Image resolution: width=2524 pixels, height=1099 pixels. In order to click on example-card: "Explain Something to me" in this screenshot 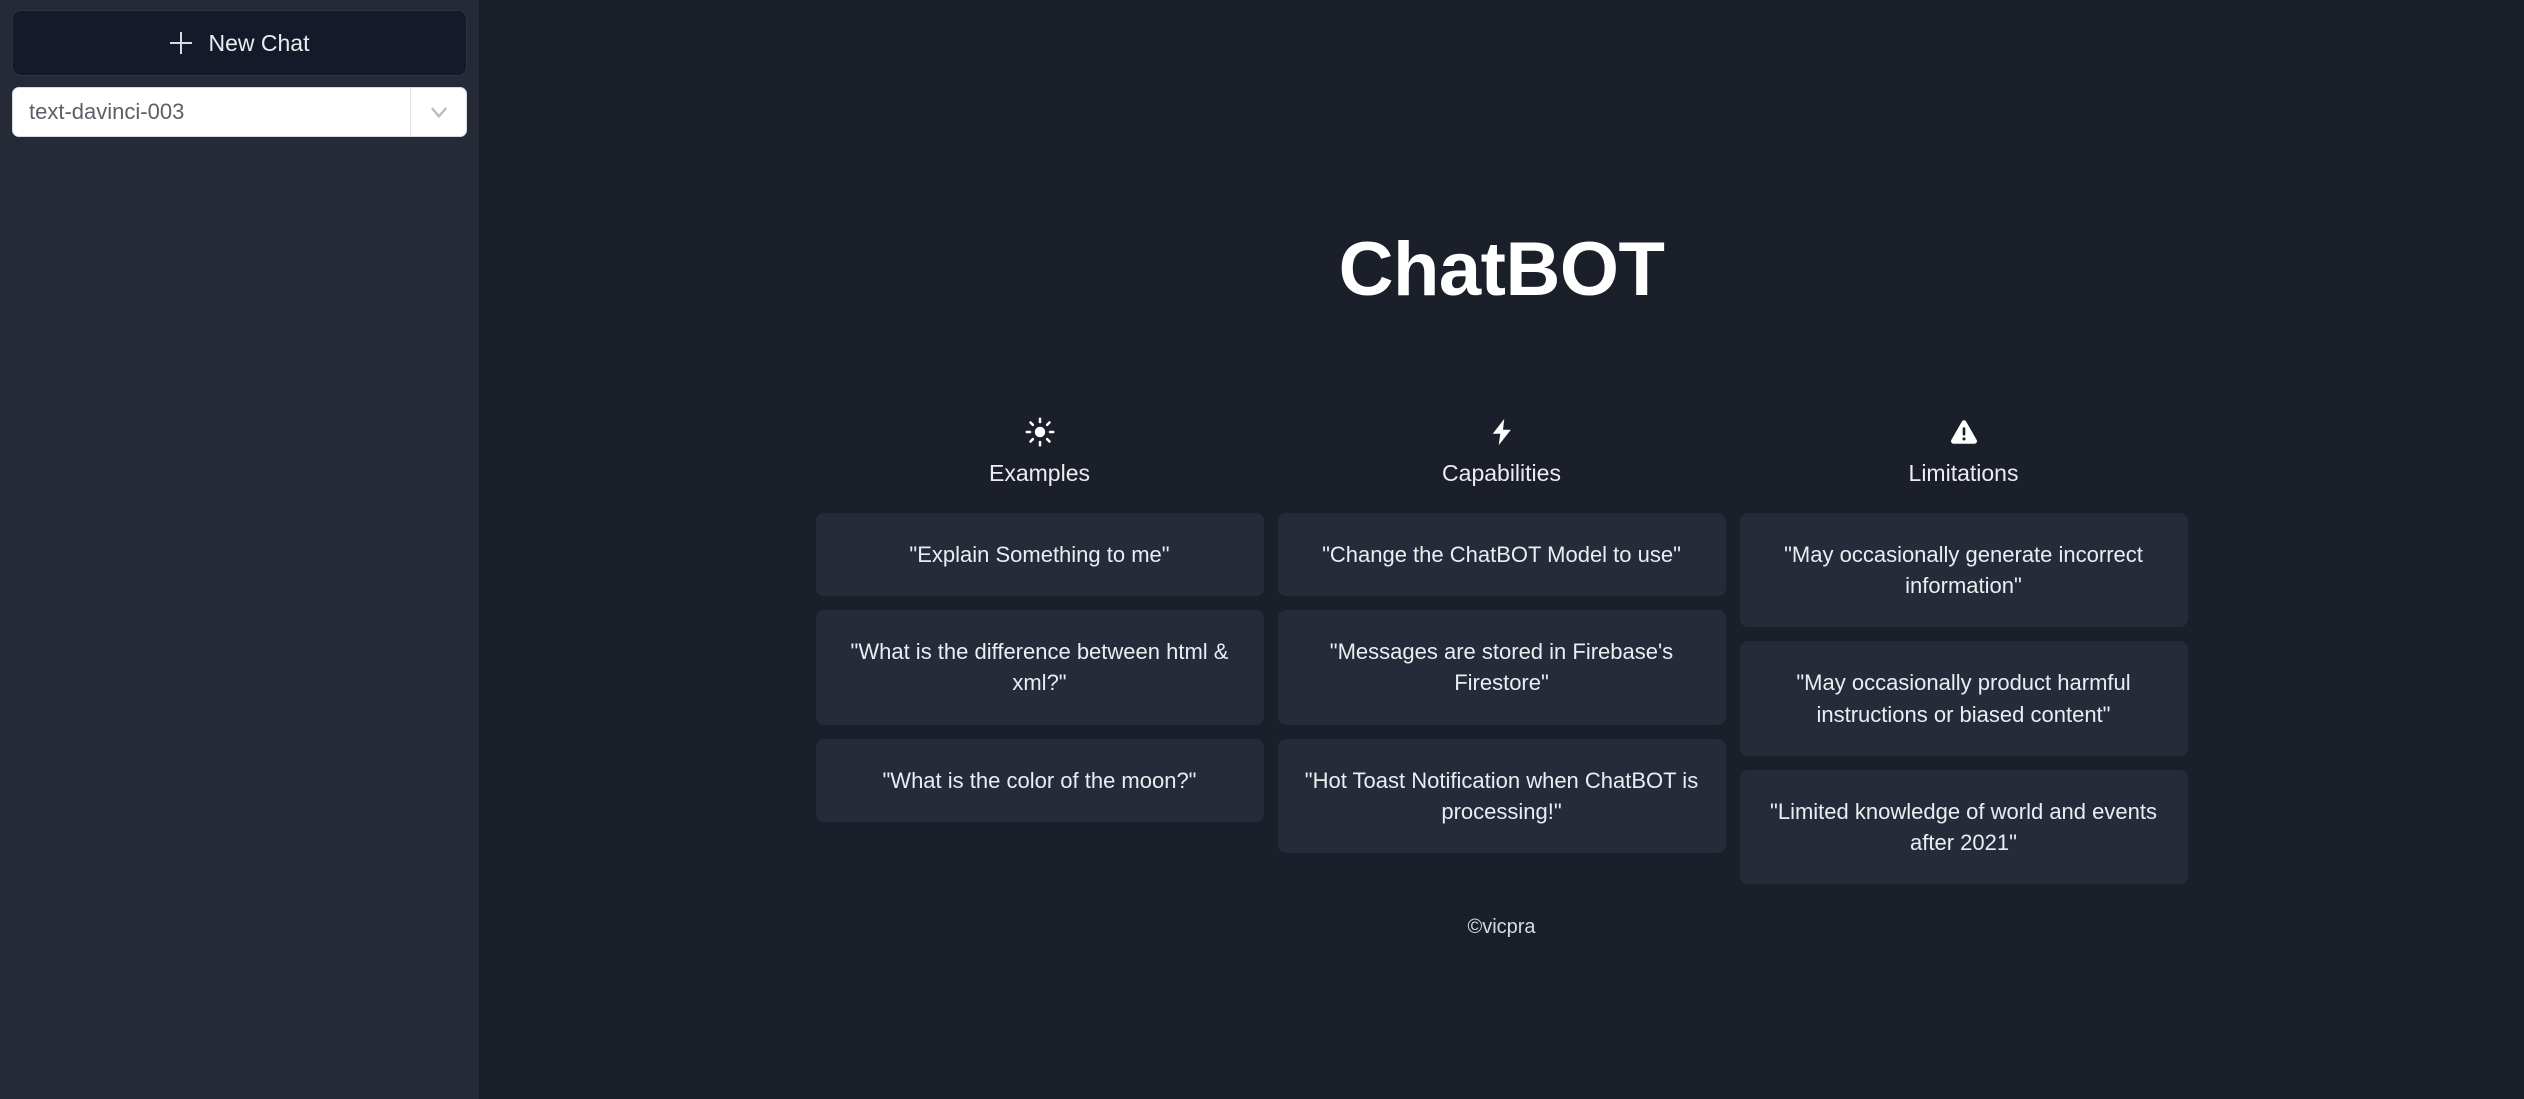, I will do `click(1039, 555)`.